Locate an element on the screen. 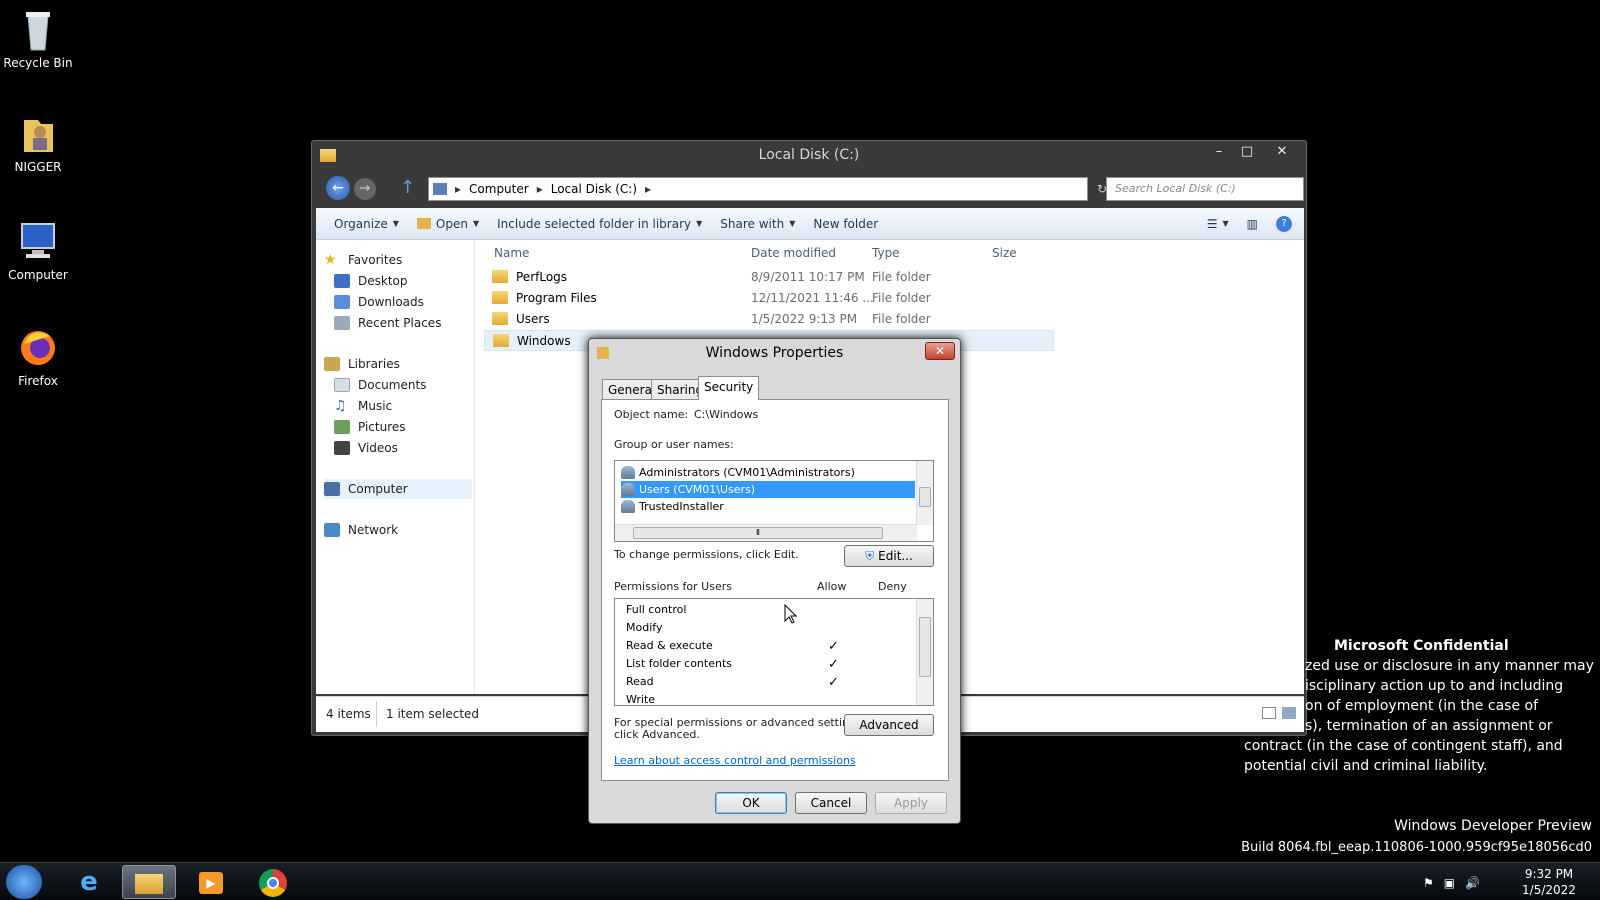 The height and width of the screenshot is (900, 1600). advanced-button: Advanced is located at coordinates (889, 725).